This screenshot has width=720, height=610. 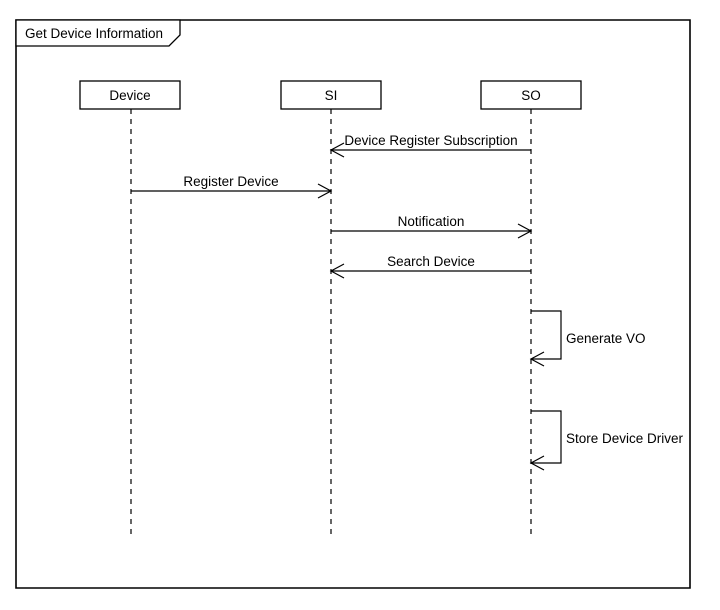 I want to click on lifeline-name-so: SO, so click(x=531, y=95).